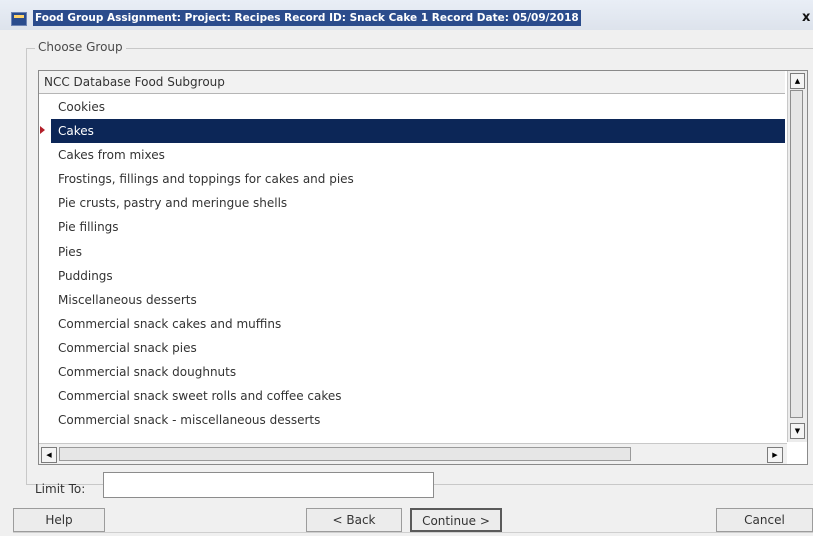 Image resolution: width=813 pixels, height=536 pixels. I want to click on list-item-label: Puddings, so click(85, 275).